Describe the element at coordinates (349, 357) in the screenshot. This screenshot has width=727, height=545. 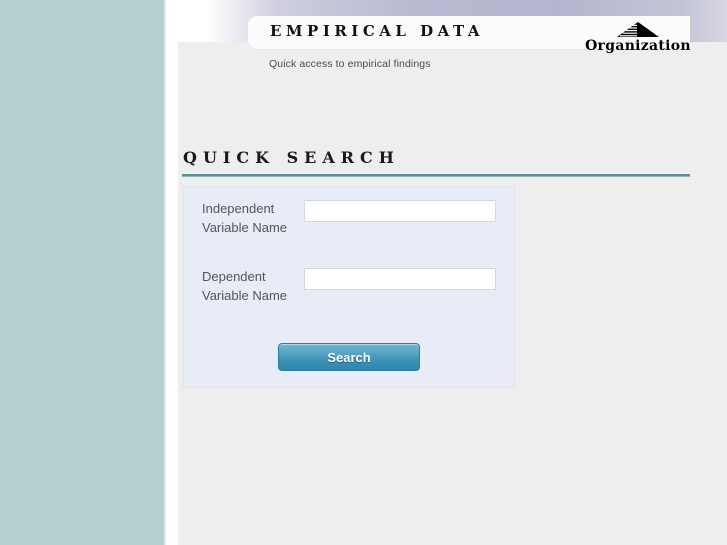
I see `search-button: Search` at that location.